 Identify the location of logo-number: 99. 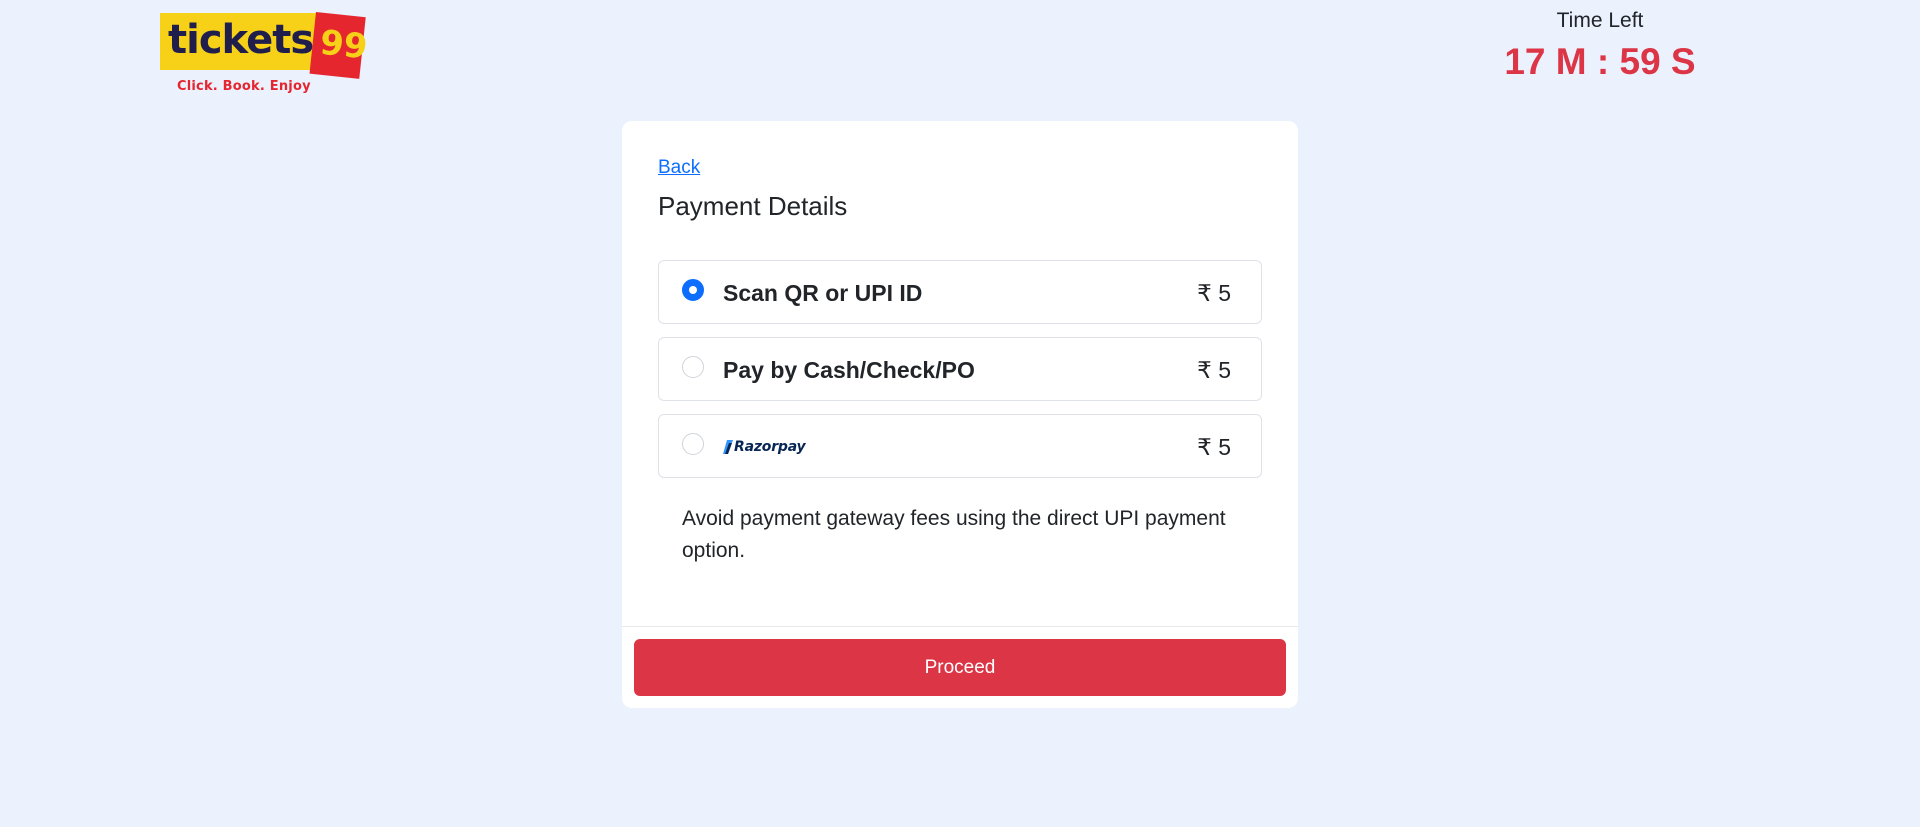
(344, 45).